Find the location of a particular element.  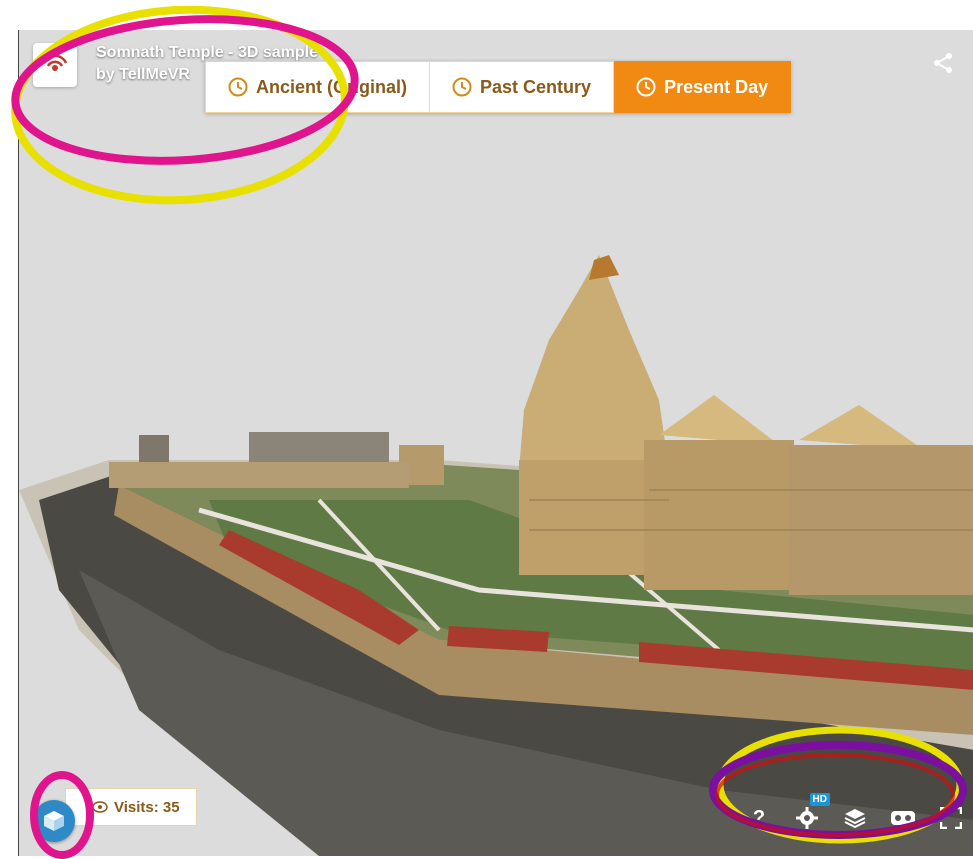

vr-button is located at coordinates (903, 818).